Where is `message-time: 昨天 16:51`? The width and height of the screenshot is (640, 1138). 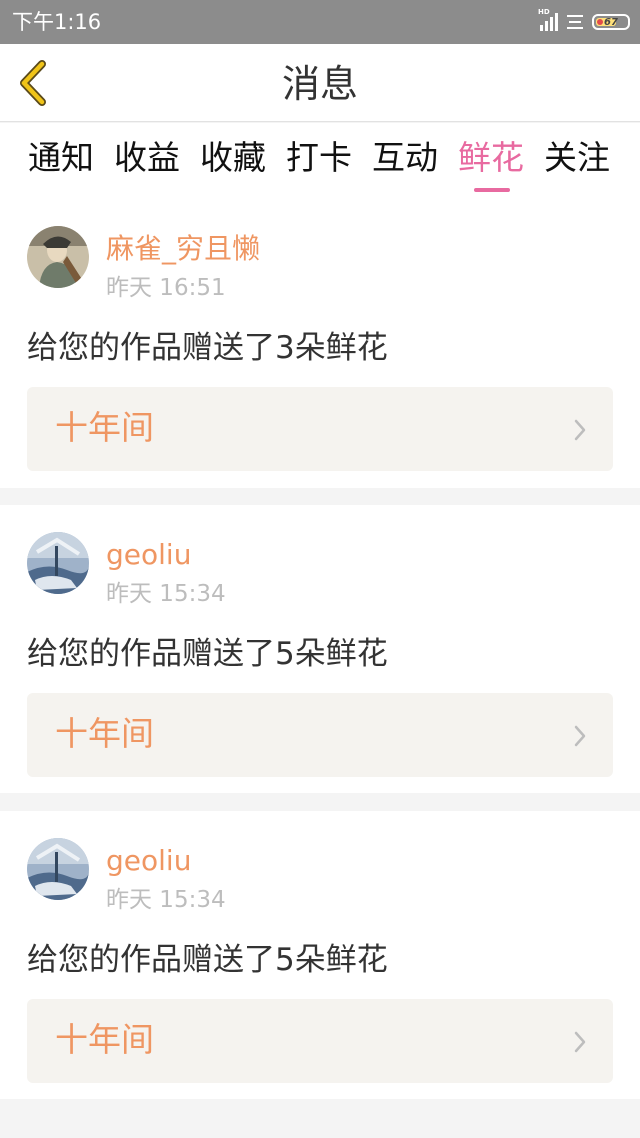
message-time: 昨天 16:51 is located at coordinates (166, 288).